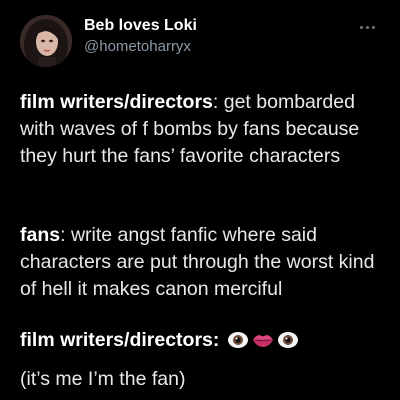  What do you see at coordinates (40, 235) in the screenshot?
I see `paragraph-label: fans` at bounding box center [40, 235].